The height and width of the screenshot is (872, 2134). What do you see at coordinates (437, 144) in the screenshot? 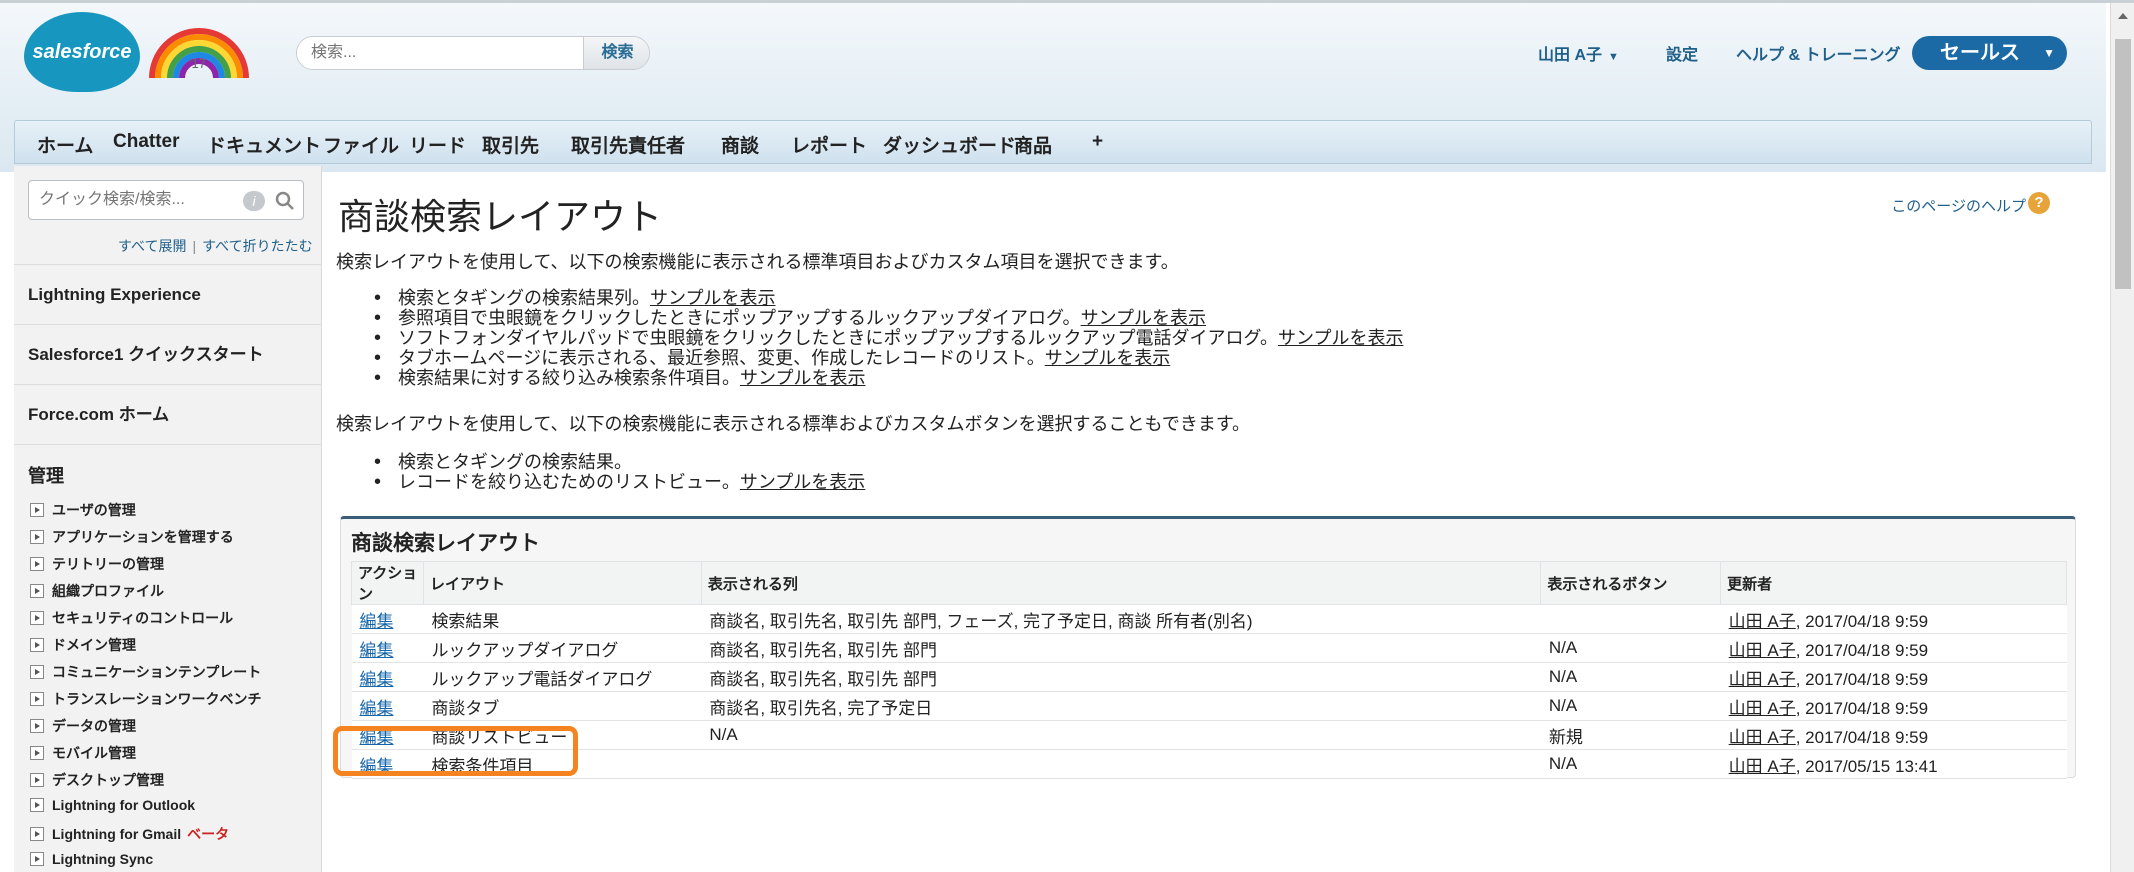
I see `tab-leads: リード` at bounding box center [437, 144].